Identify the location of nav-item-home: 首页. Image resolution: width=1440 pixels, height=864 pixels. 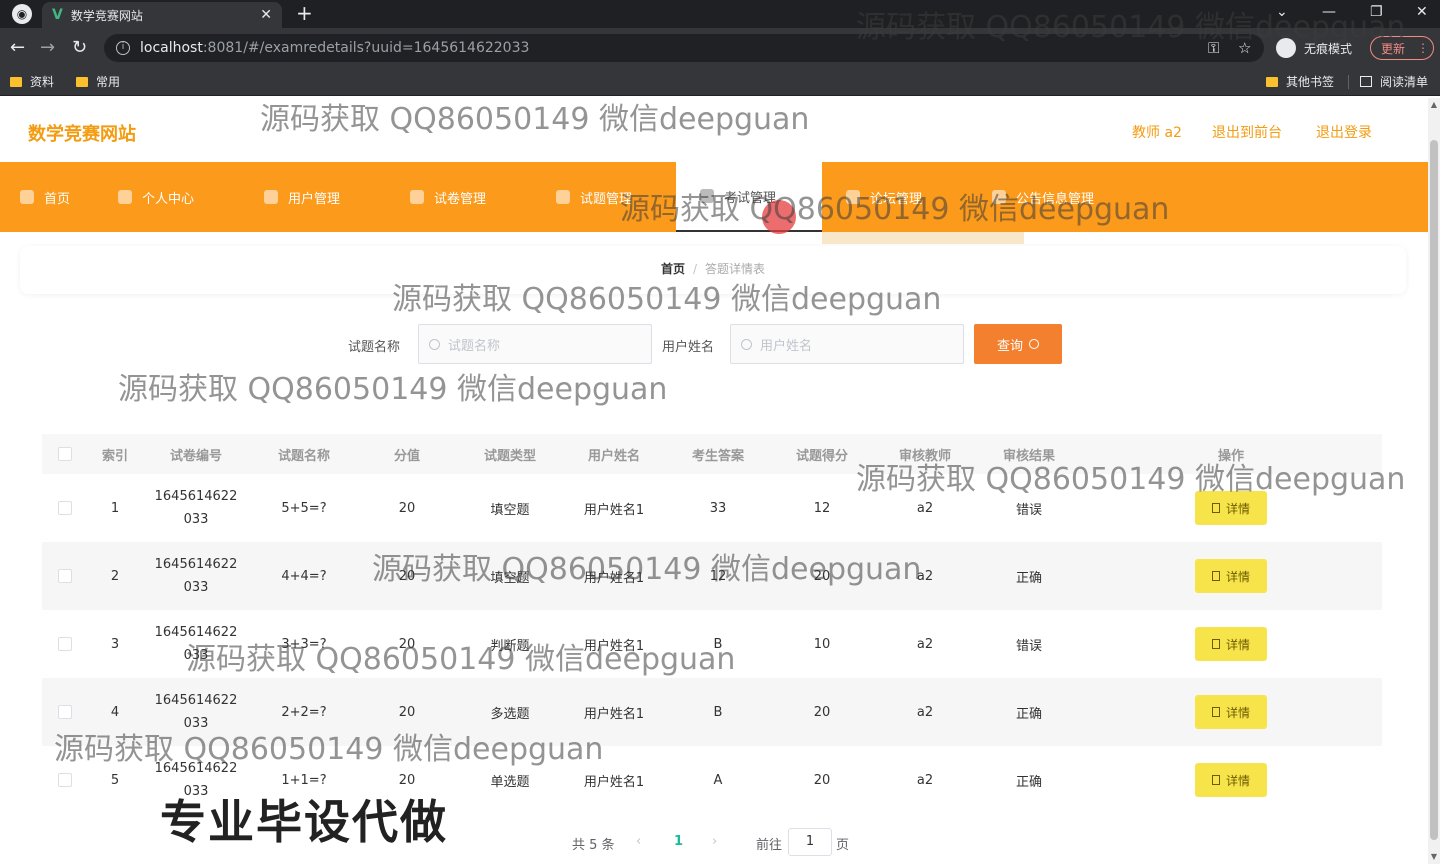
(65, 197).